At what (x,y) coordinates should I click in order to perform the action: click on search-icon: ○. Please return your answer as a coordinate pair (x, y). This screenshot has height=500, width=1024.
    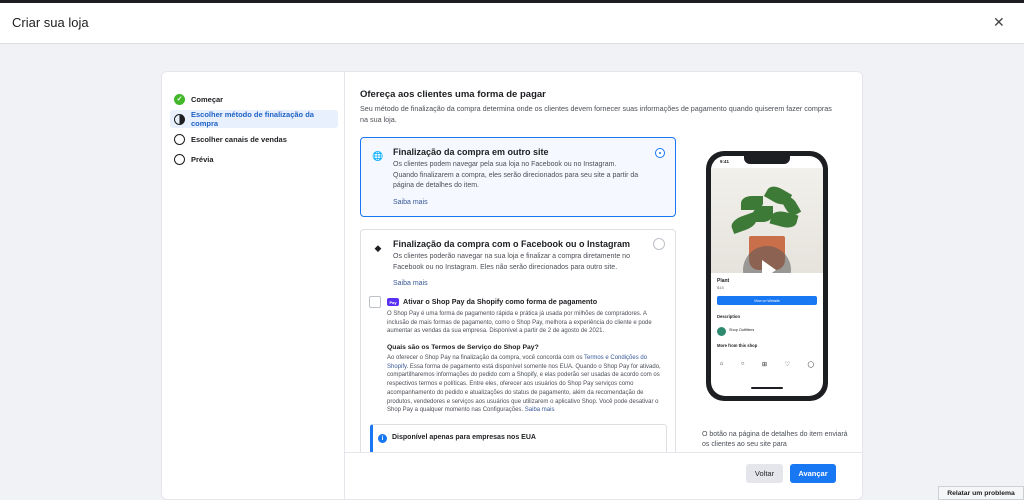
    Looking at the image, I should click on (742, 364).